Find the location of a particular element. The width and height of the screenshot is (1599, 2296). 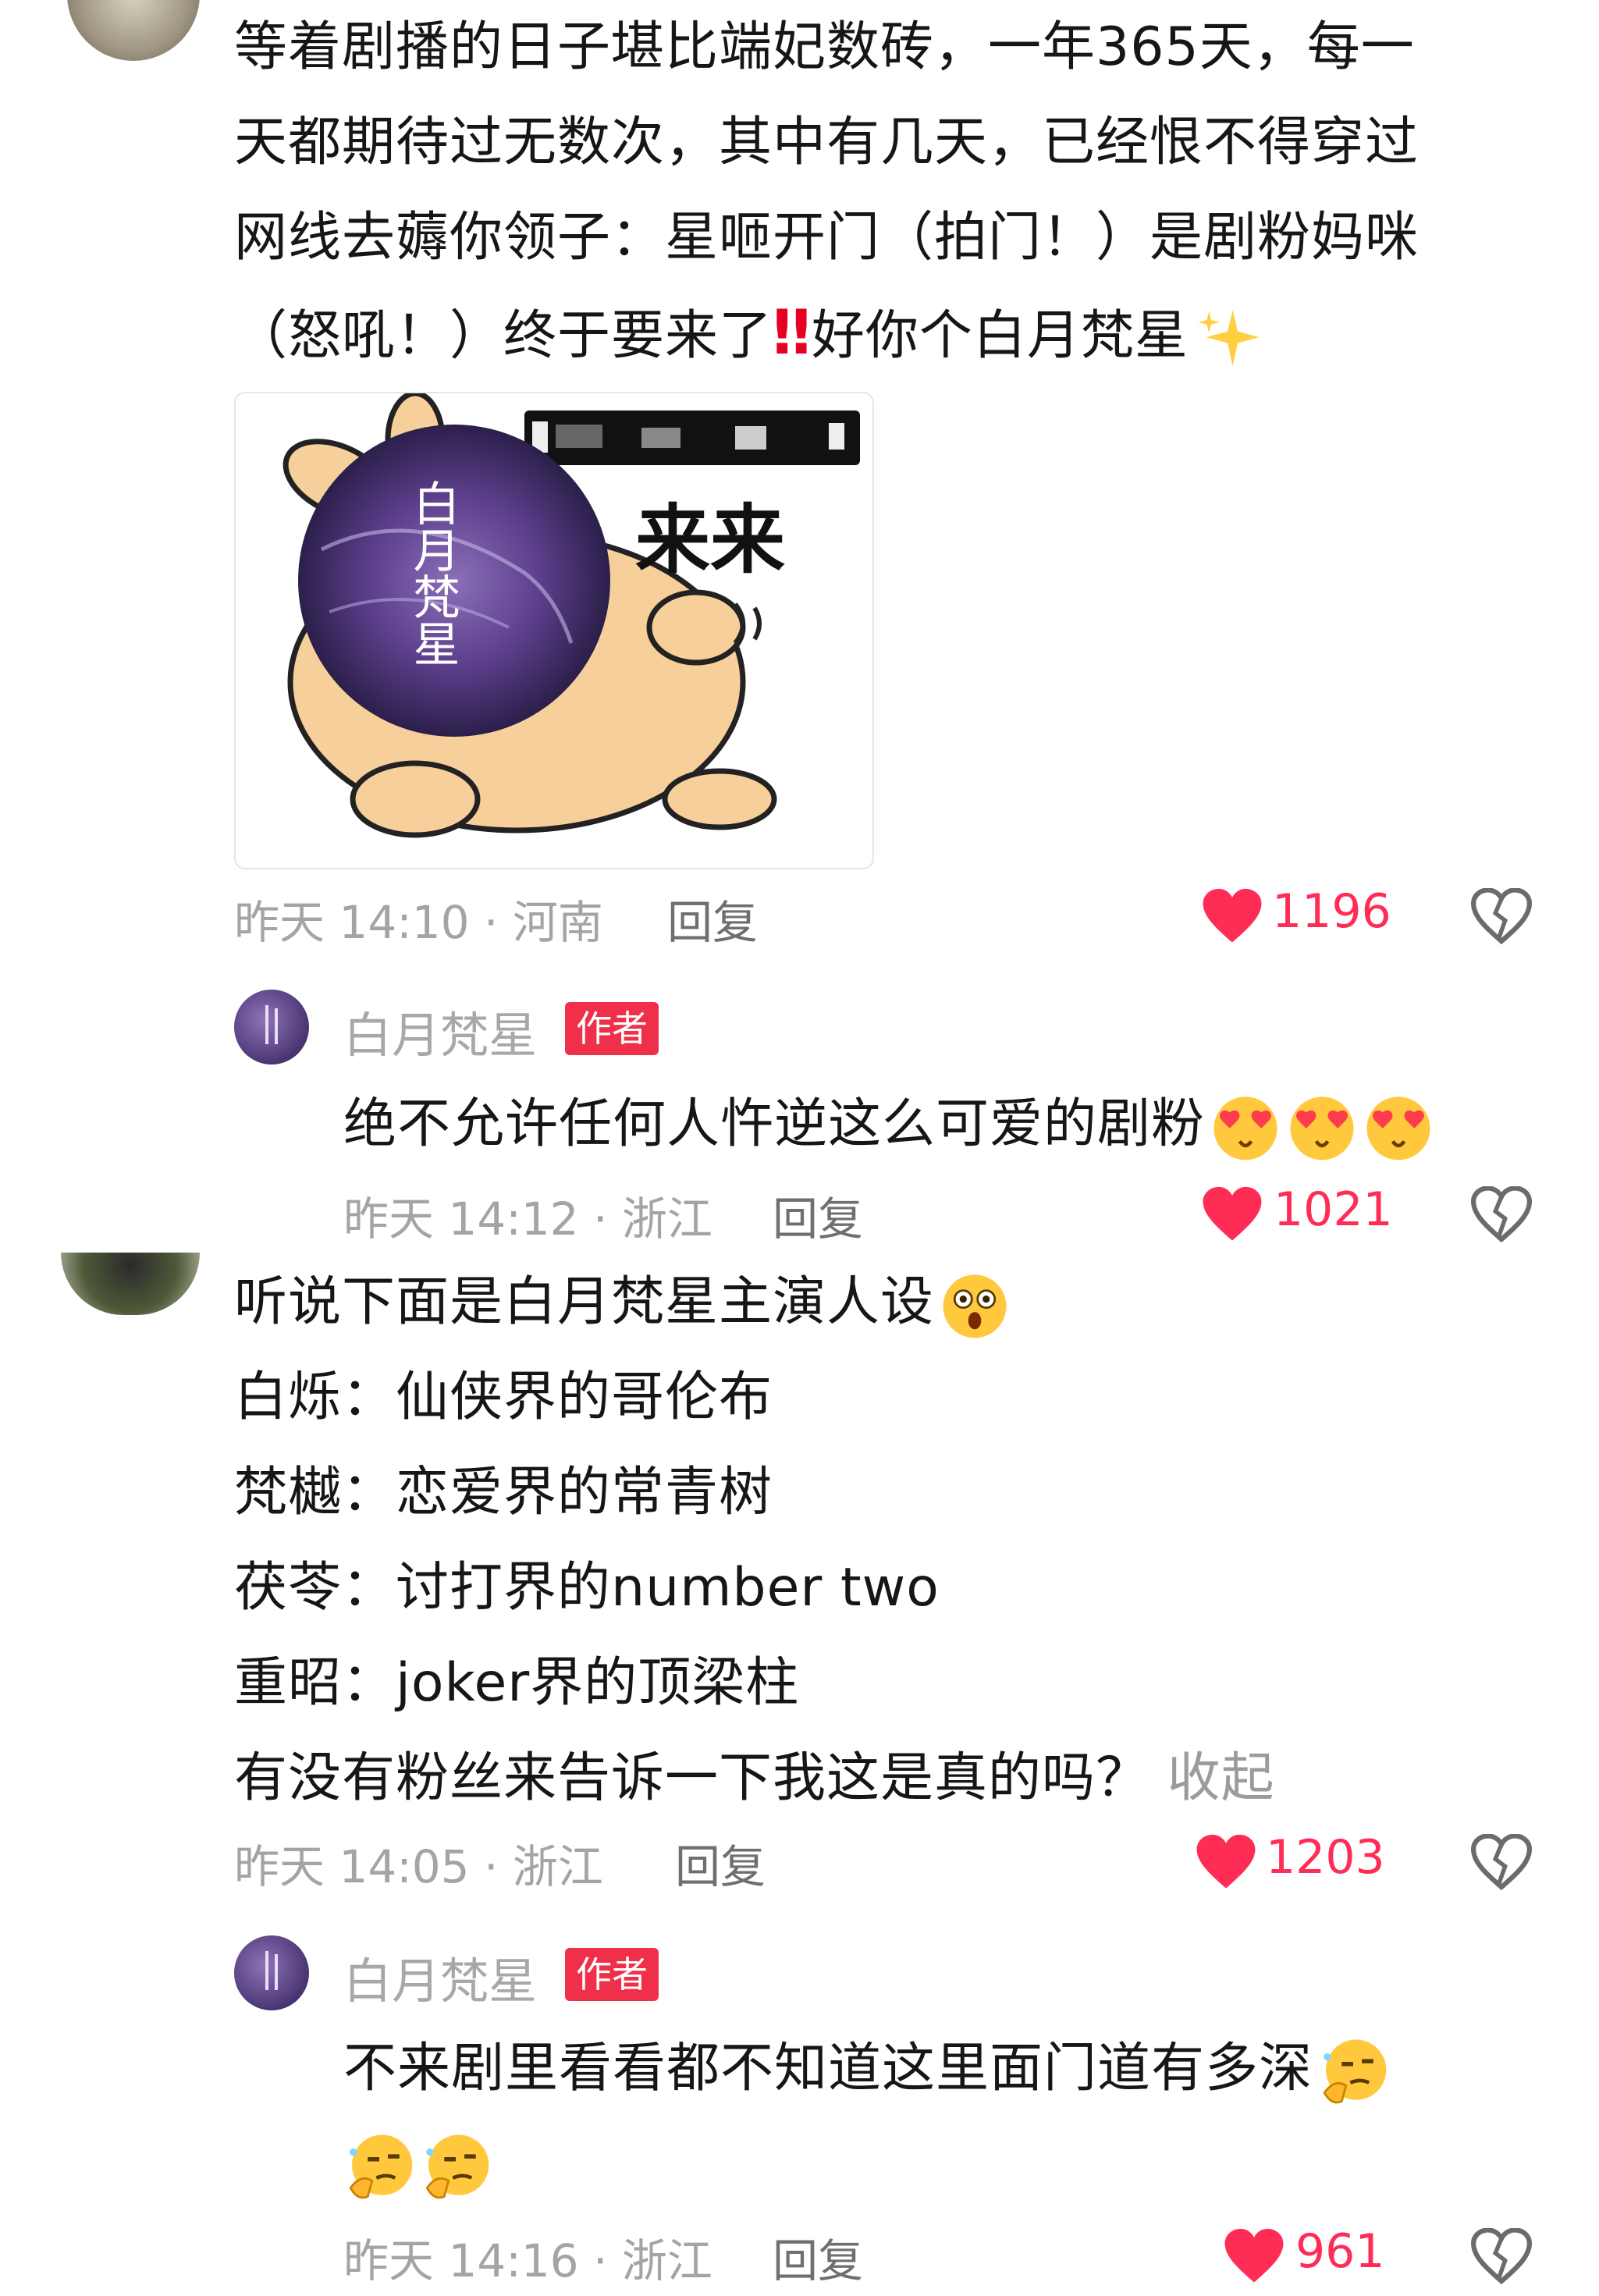

reply-line is located at coordinates (959, 2164).